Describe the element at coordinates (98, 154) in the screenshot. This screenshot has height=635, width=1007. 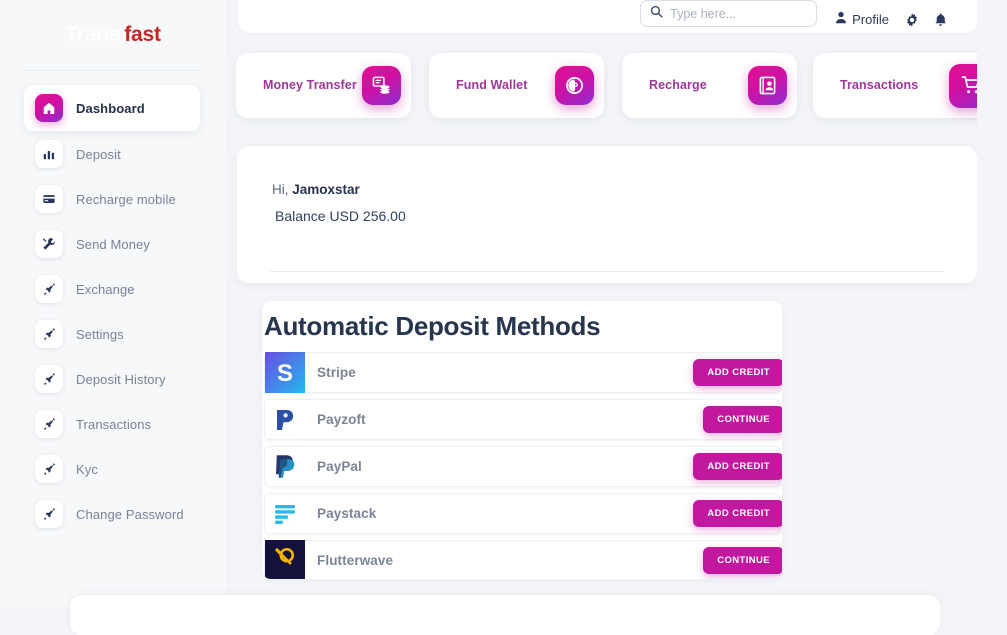
I see `sidebar-item-label: Deposit` at that location.